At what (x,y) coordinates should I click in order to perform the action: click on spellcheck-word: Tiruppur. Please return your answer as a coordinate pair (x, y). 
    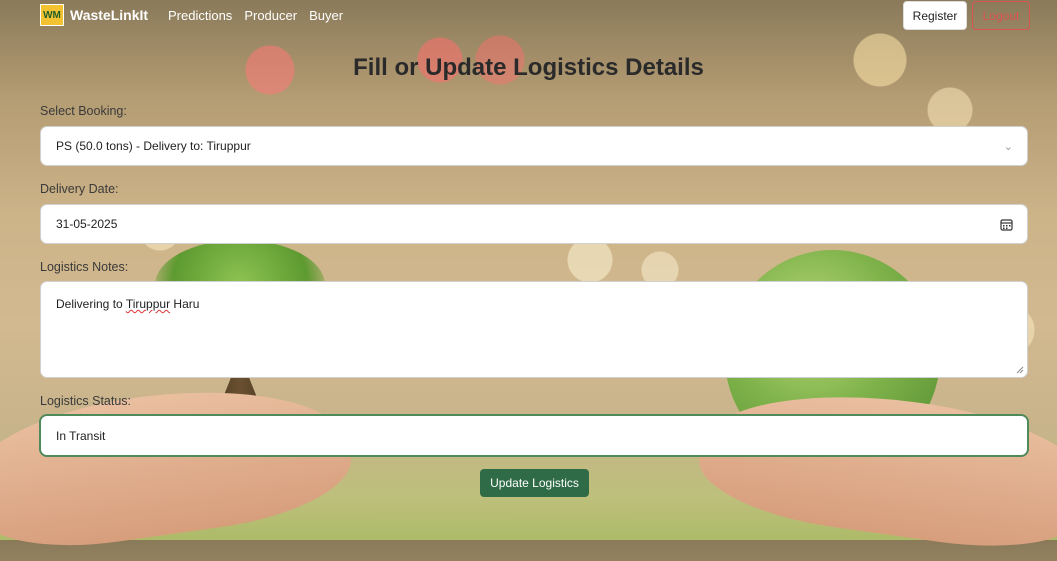
    Looking at the image, I should click on (148, 304).